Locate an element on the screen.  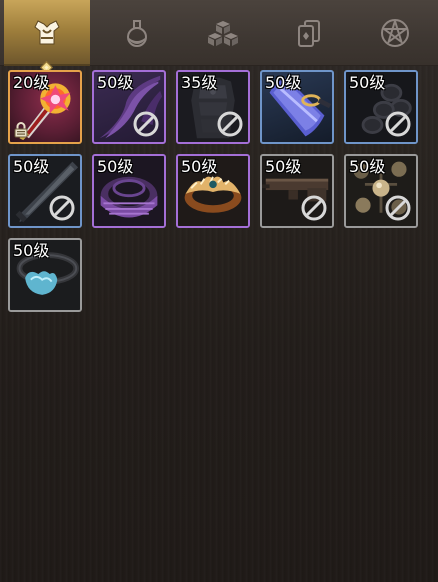
potion-icon is located at coordinates (137, 33).